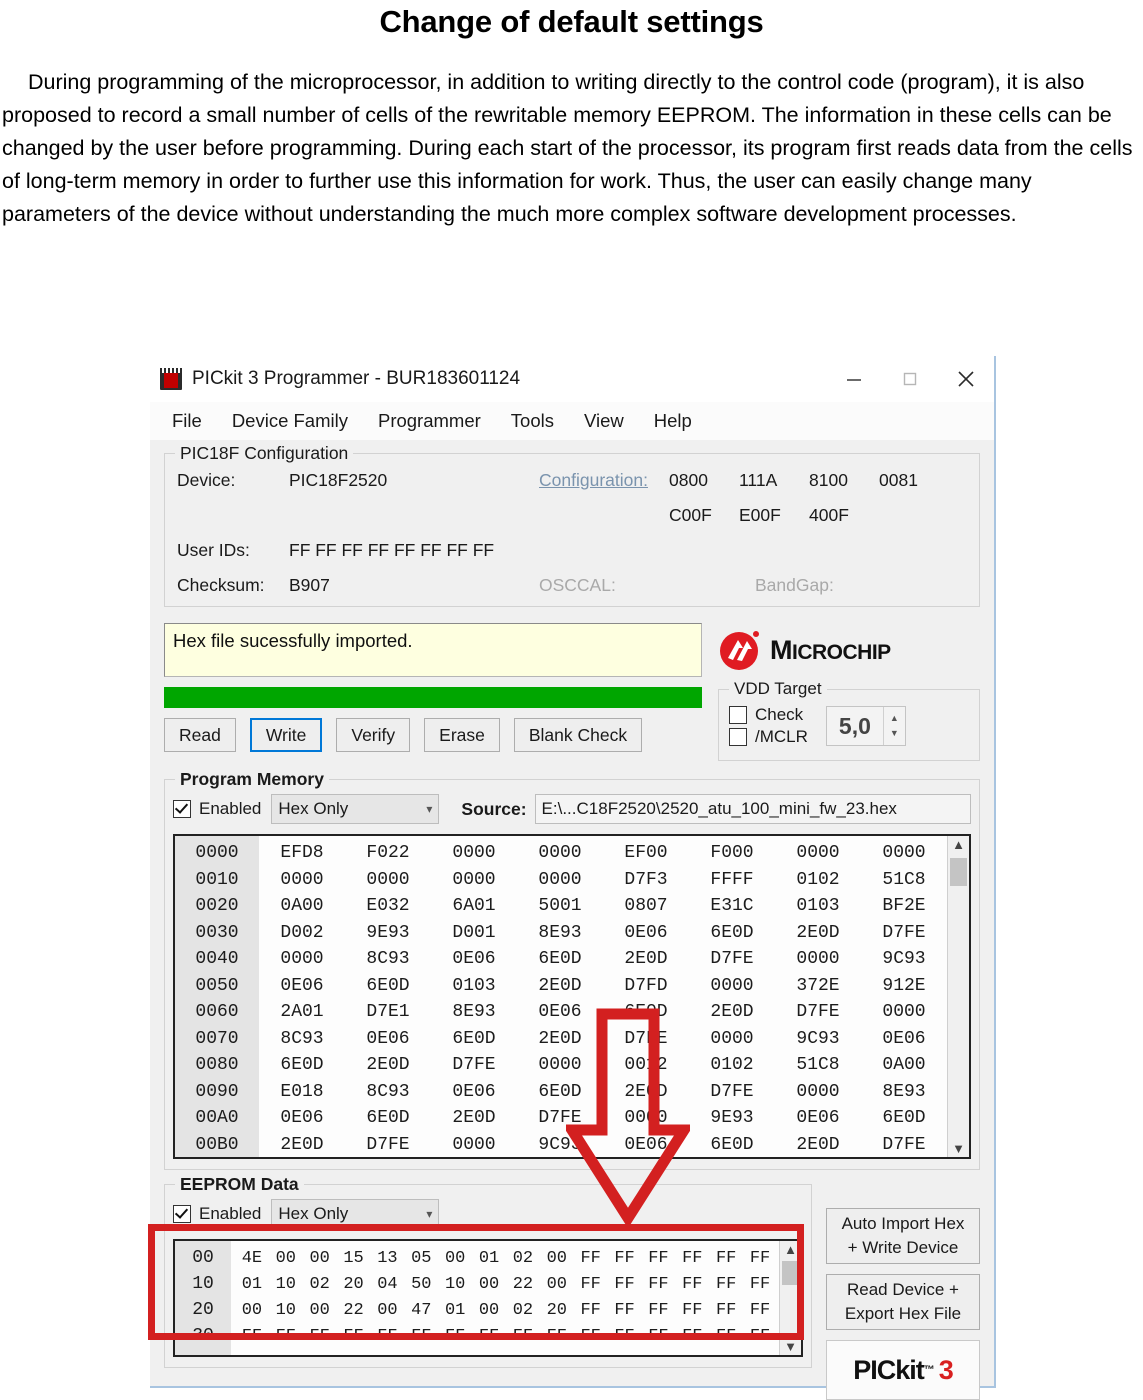  What do you see at coordinates (187, 421) in the screenshot?
I see `menu-item-file: File` at bounding box center [187, 421].